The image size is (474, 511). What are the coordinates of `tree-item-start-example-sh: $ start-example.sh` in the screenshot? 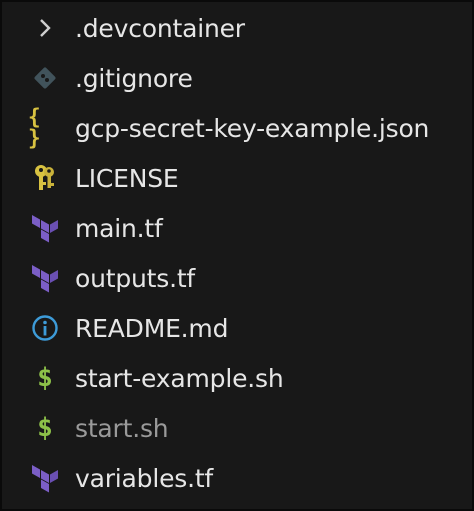 It's located at (237, 378).